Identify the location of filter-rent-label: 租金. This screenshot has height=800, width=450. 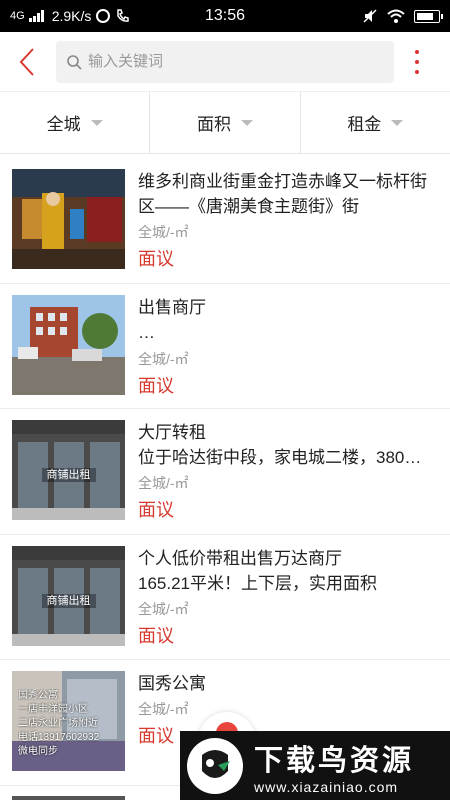
(364, 124).